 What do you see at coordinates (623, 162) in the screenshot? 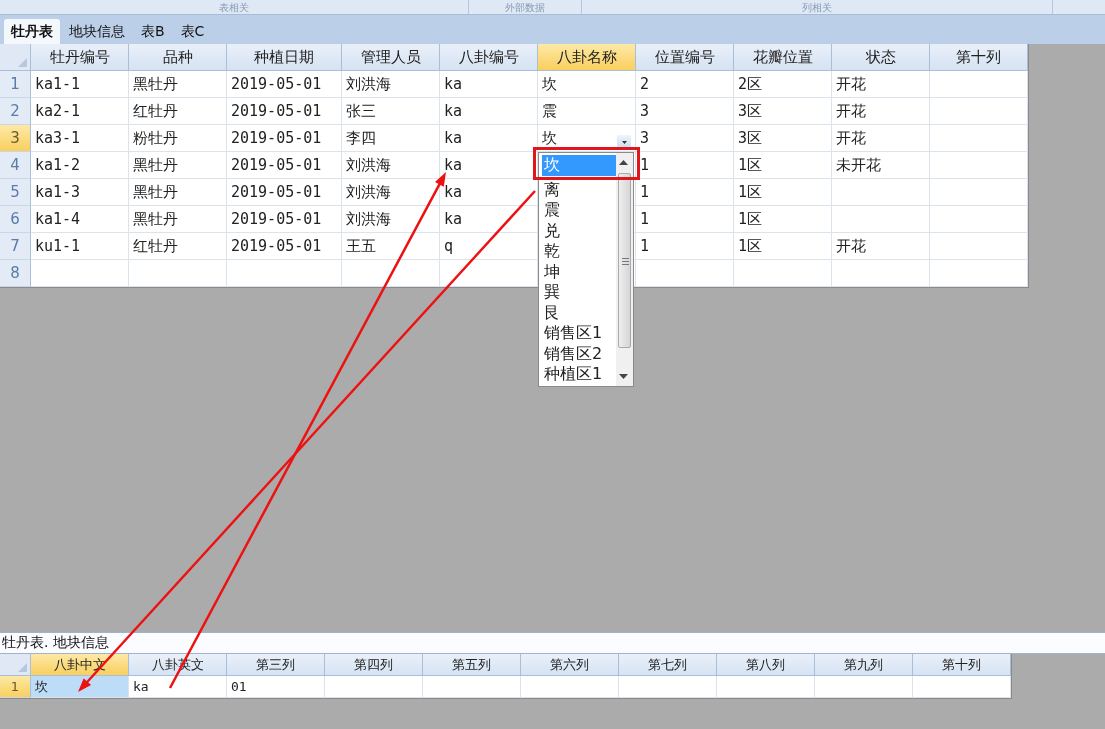
I see `scroll-up-icon` at bounding box center [623, 162].